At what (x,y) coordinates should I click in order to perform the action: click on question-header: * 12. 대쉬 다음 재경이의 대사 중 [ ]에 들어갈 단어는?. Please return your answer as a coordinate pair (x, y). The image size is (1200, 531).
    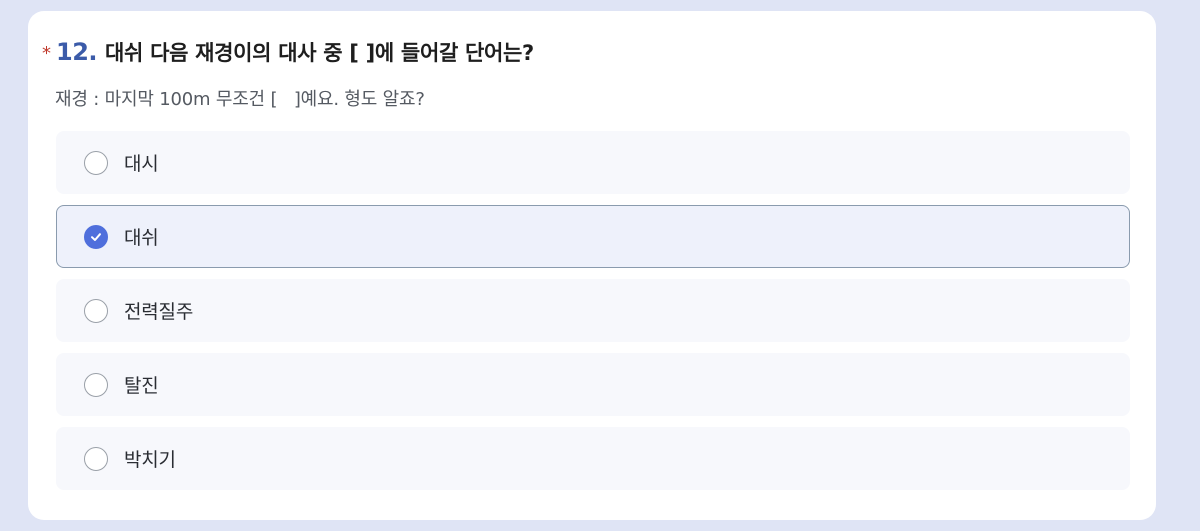
    Looking at the image, I should click on (288, 52).